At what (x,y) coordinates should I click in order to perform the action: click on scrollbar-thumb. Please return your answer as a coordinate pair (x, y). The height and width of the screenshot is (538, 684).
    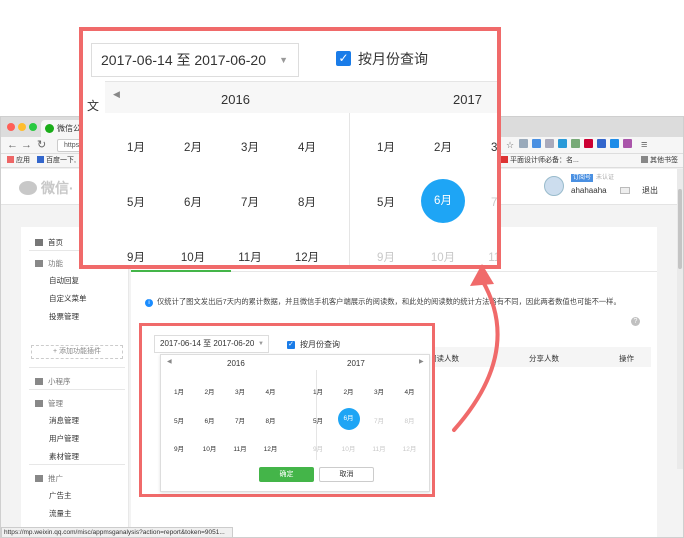
    Looking at the image, I should click on (680, 229).